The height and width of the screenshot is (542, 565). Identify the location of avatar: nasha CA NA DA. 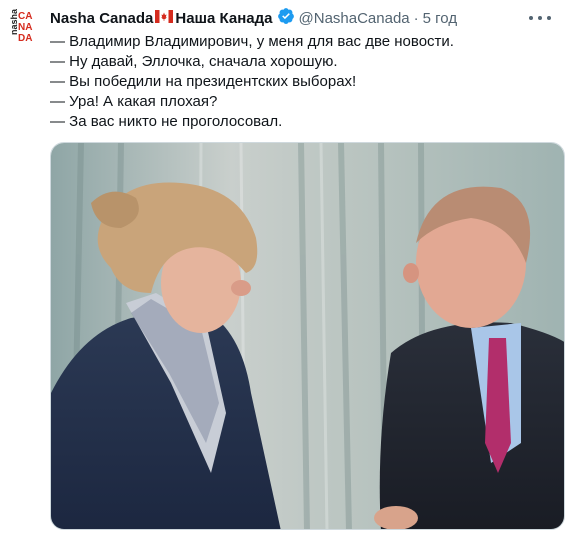
(23, 26).